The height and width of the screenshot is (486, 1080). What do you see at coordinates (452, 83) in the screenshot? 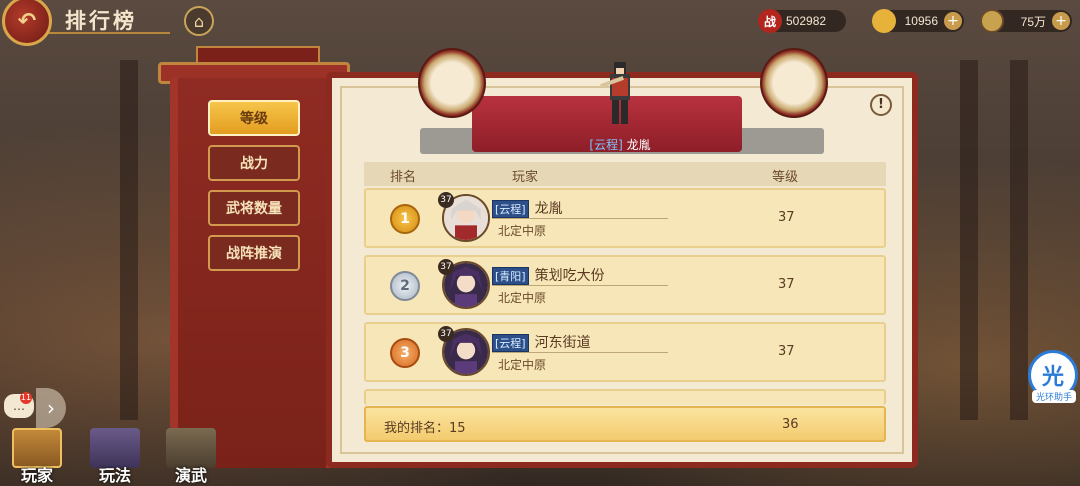
I see `drum-left` at bounding box center [452, 83].